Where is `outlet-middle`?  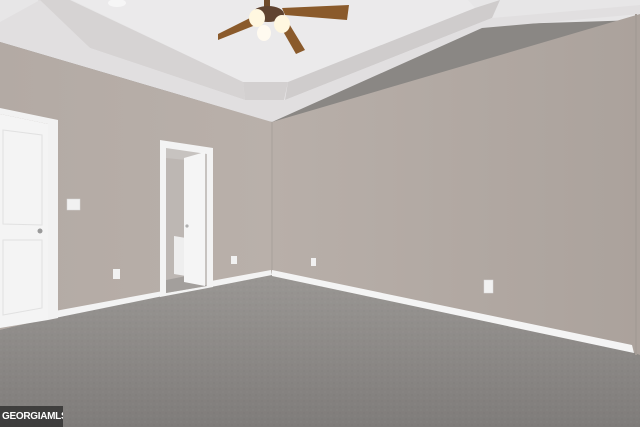
outlet-middle is located at coordinates (234, 260).